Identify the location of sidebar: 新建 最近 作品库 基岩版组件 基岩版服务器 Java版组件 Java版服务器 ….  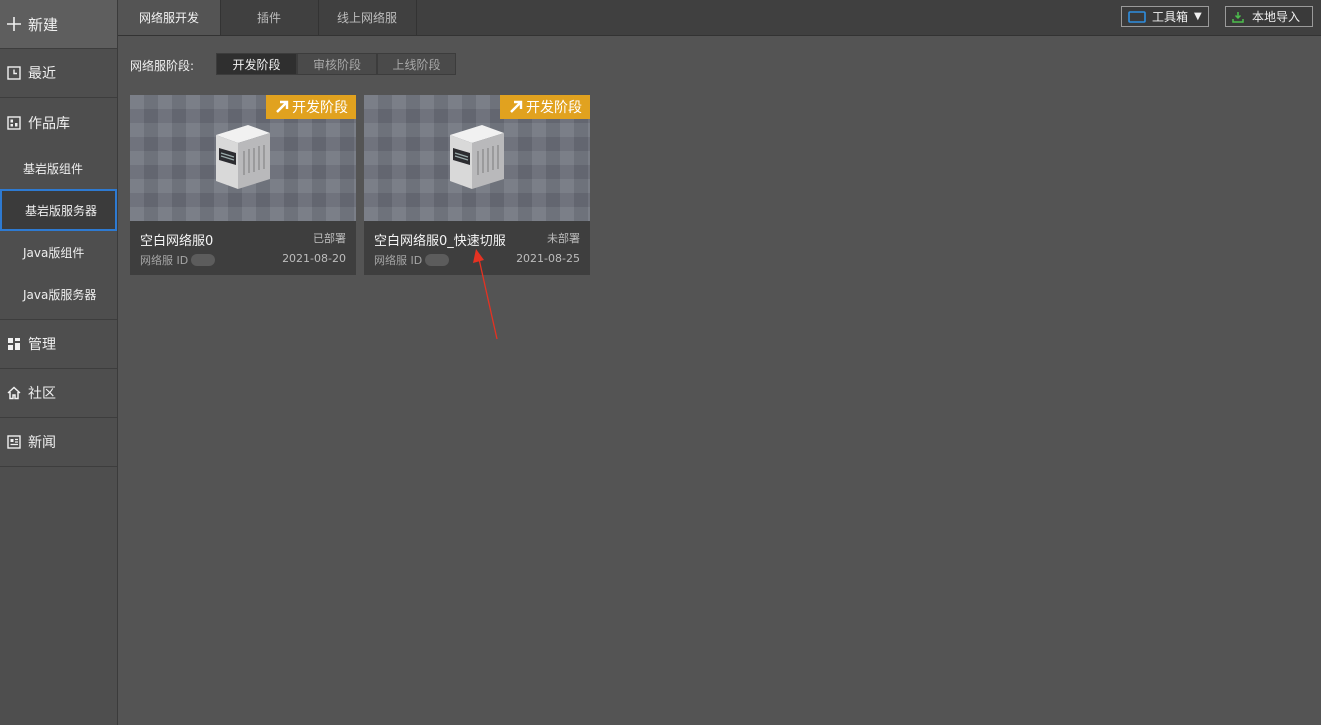
(59, 362).